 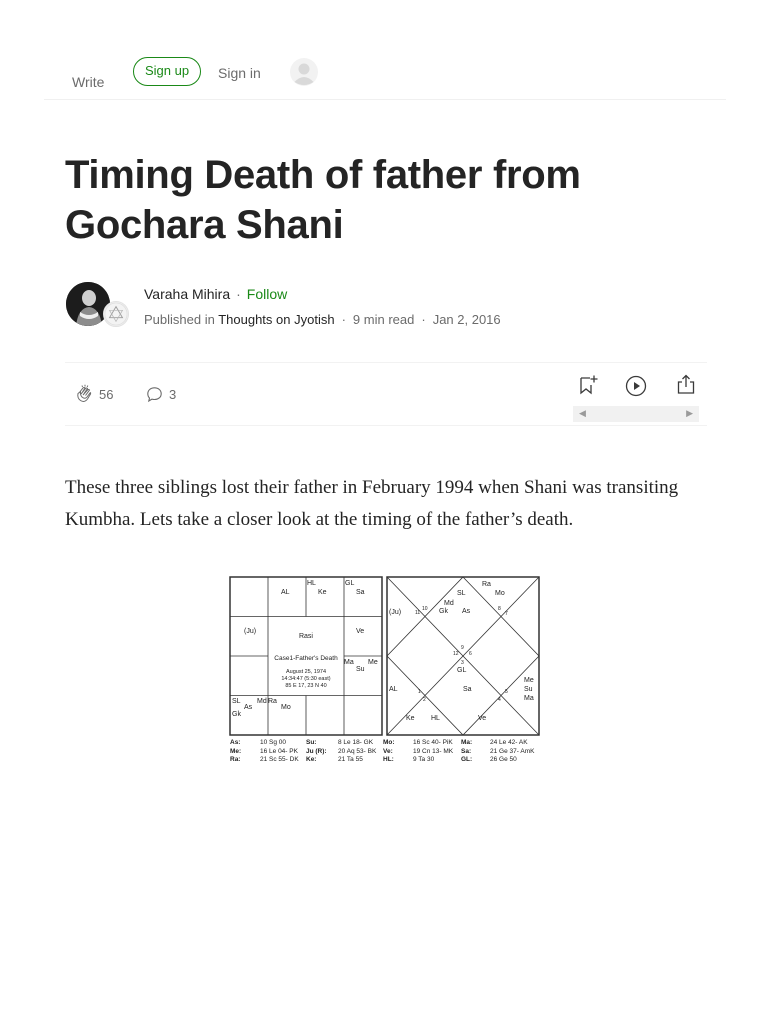 What do you see at coordinates (88, 82) in the screenshot?
I see `write-link: Write` at bounding box center [88, 82].